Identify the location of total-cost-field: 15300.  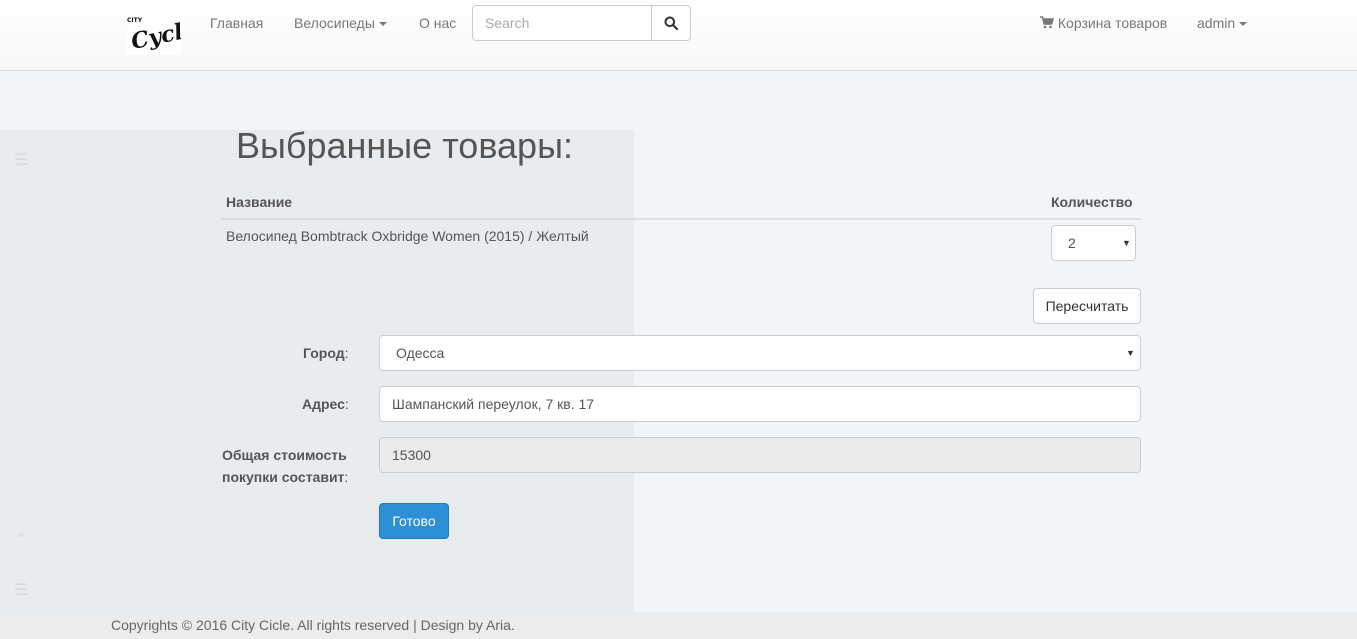
(760, 455).